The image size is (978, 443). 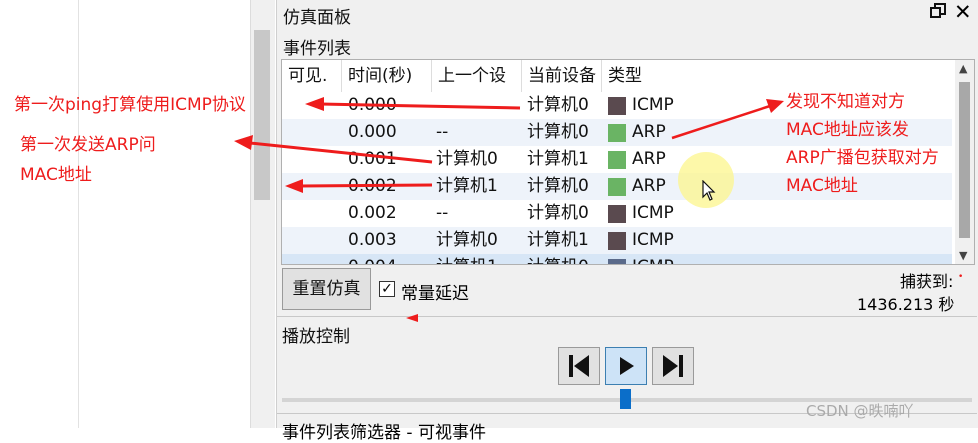 I want to click on annotation-broadcast-line3: ARP广播包获取对方, so click(x=862, y=158).